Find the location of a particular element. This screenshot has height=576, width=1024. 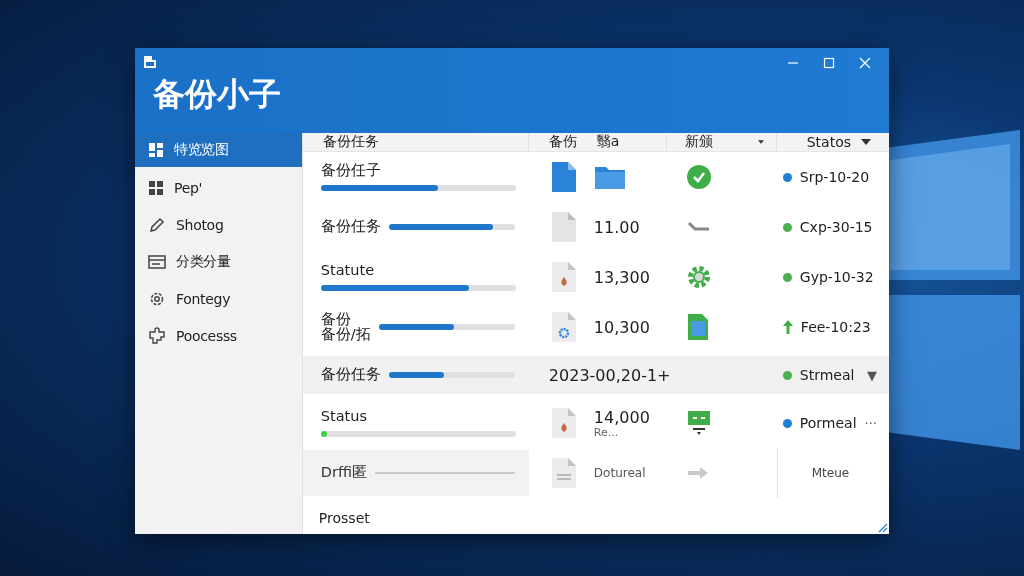

status-text: Mteue is located at coordinates (830, 473).